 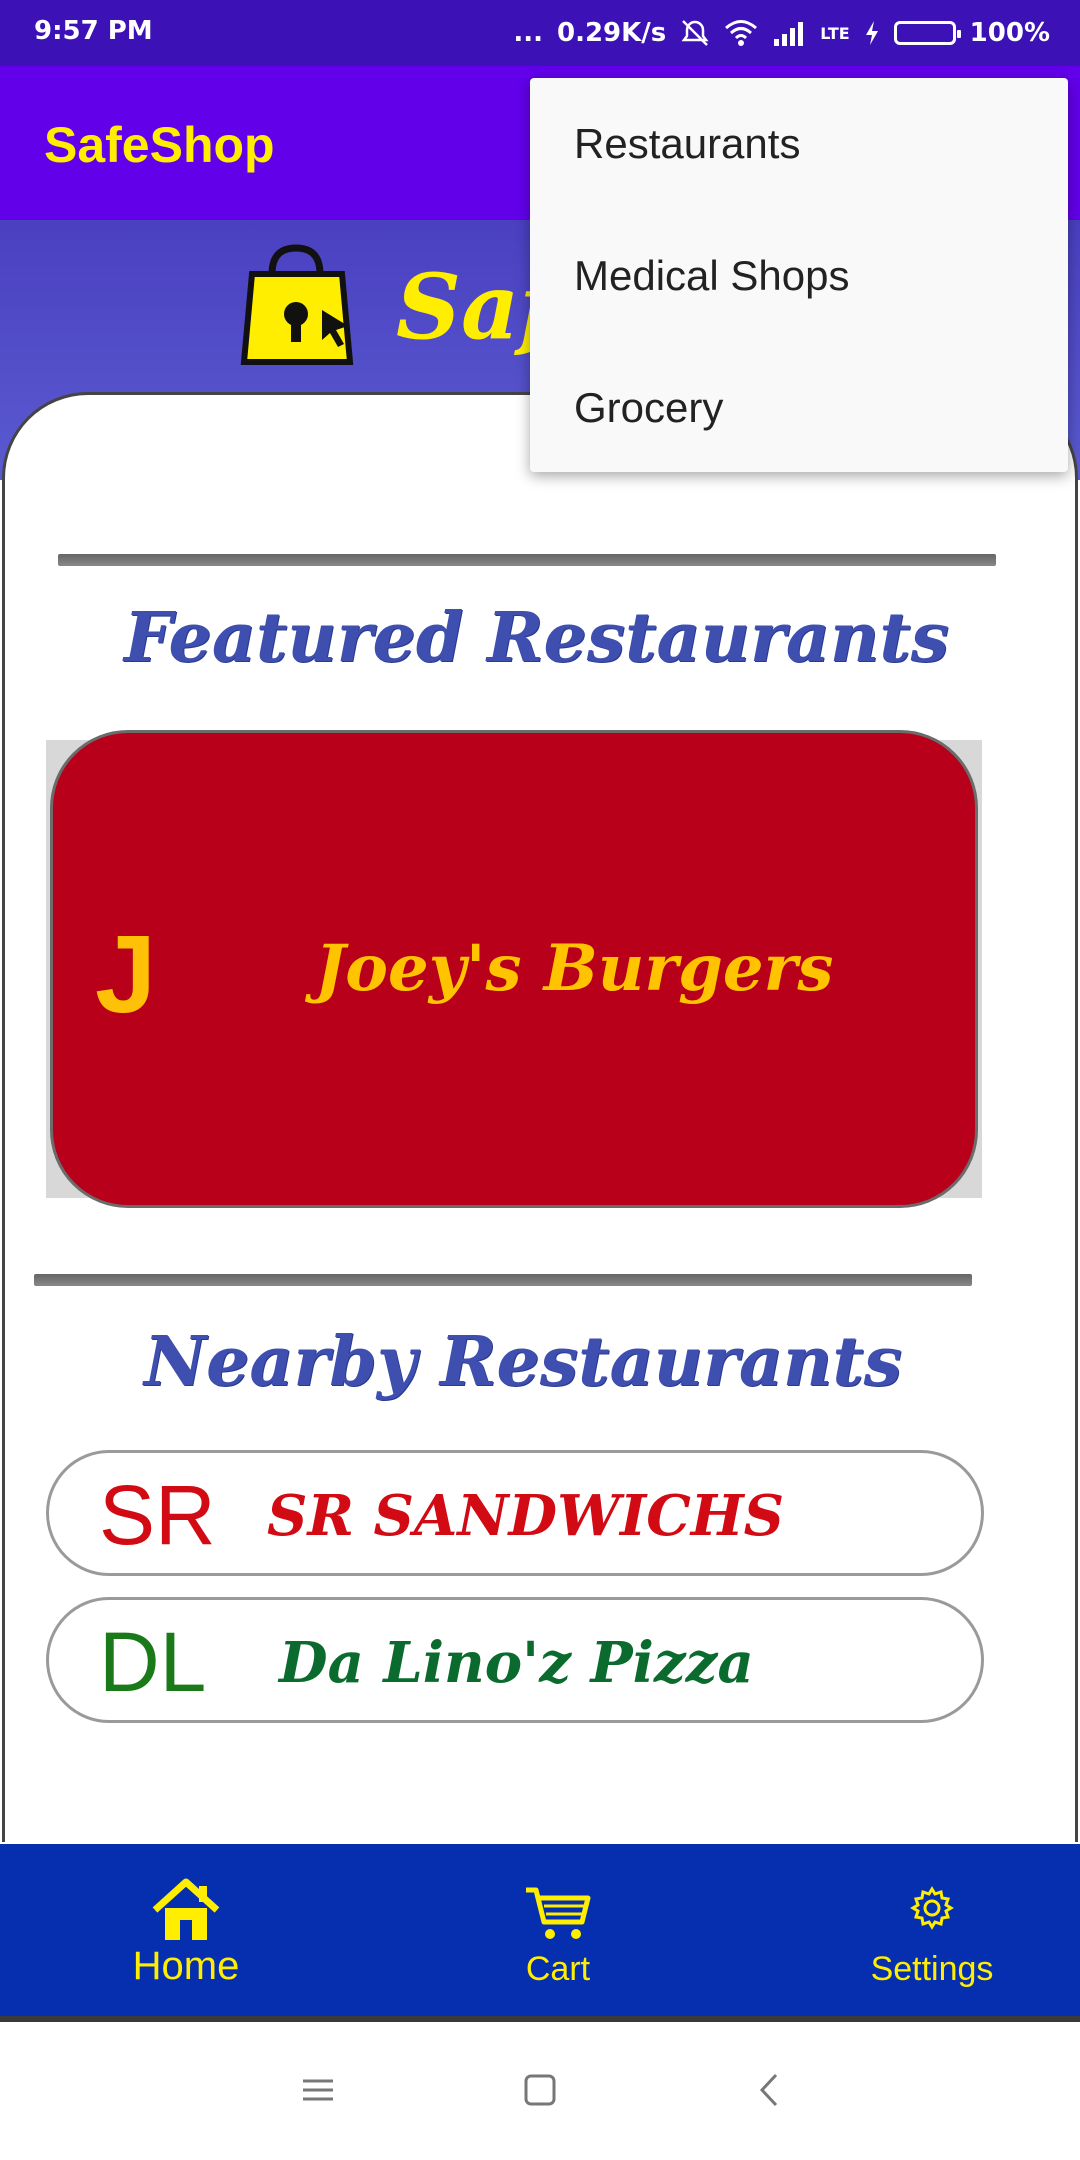 I want to click on restaurant-name: Da Lino'z Pizza, so click(x=516, y=1663).